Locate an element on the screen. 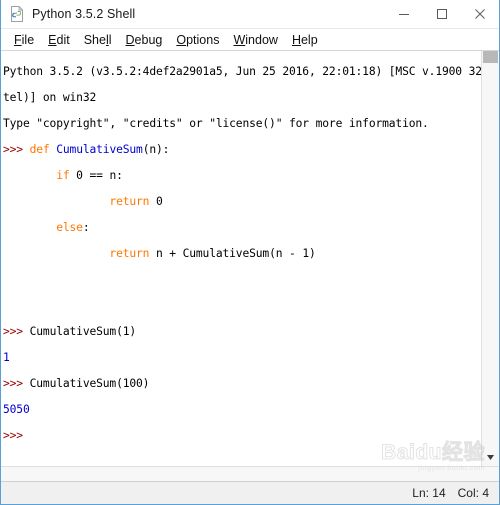 This screenshot has height=505, width=500. title-bar-left: Python 3.5.2 Shell is located at coordinates (68, 13).